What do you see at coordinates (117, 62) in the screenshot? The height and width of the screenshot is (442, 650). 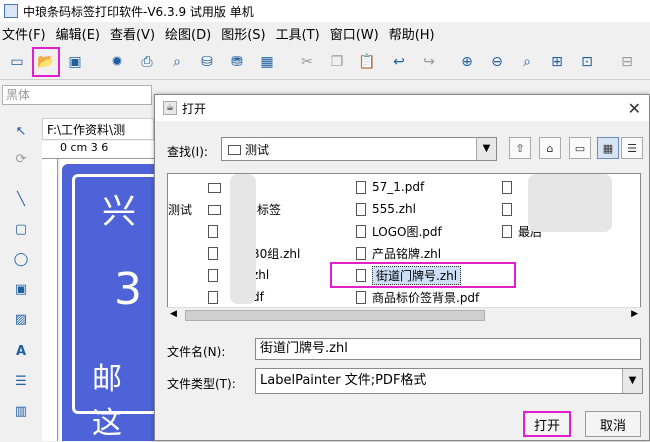 I see `settings-icon: ✹` at bounding box center [117, 62].